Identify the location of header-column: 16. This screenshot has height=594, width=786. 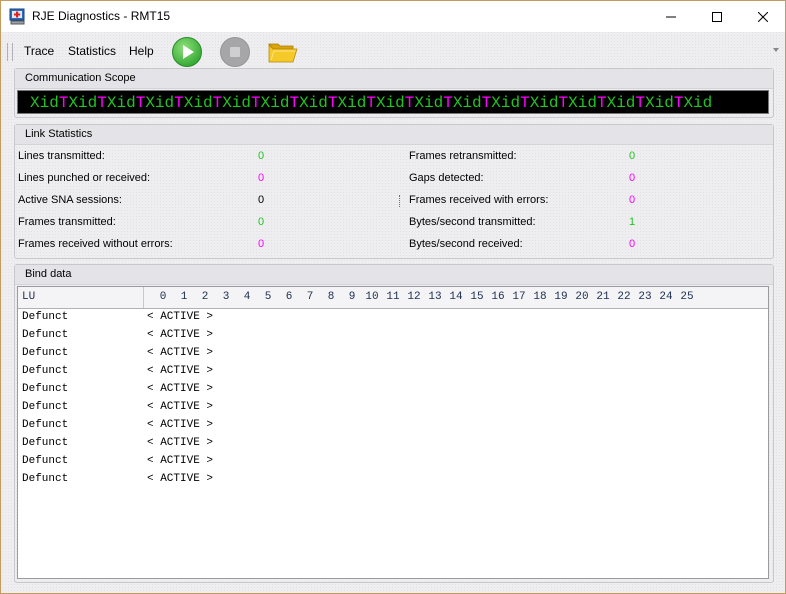
(498, 297).